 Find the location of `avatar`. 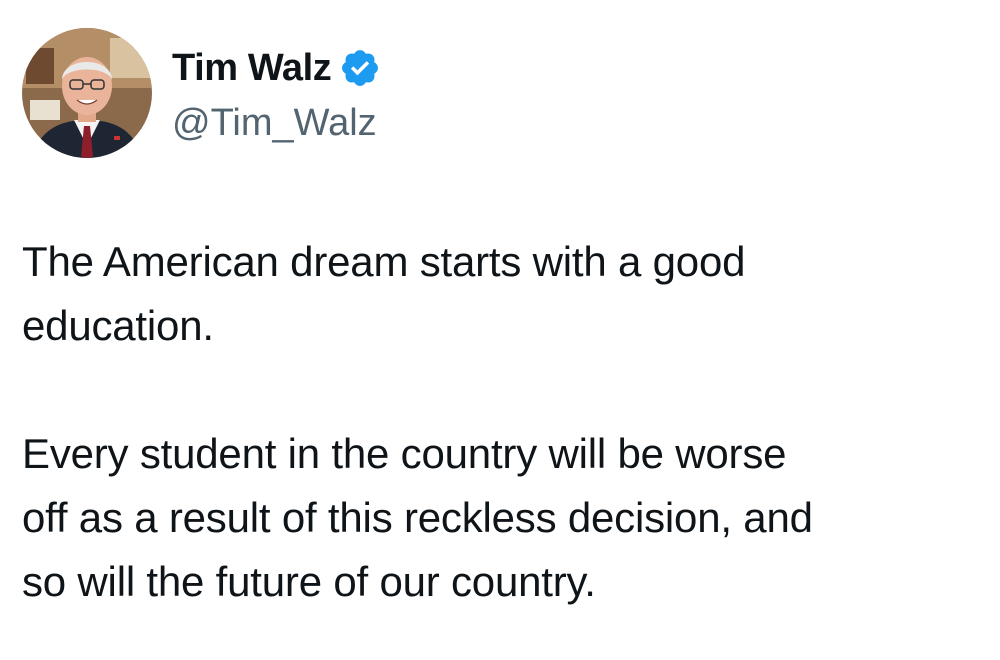

avatar is located at coordinates (87, 93).